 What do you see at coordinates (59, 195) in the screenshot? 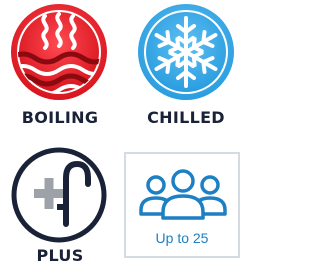
I see `plus-tap-icon` at bounding box center [59, 195].